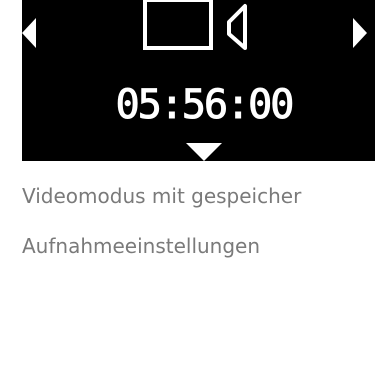 This screenshot has height=385, width=375. What do you see at coordinates (162, 196) in the screenshot?
I see `caption-line-1: Videomodus mit gespeicher` at bounding box center [162, 196].